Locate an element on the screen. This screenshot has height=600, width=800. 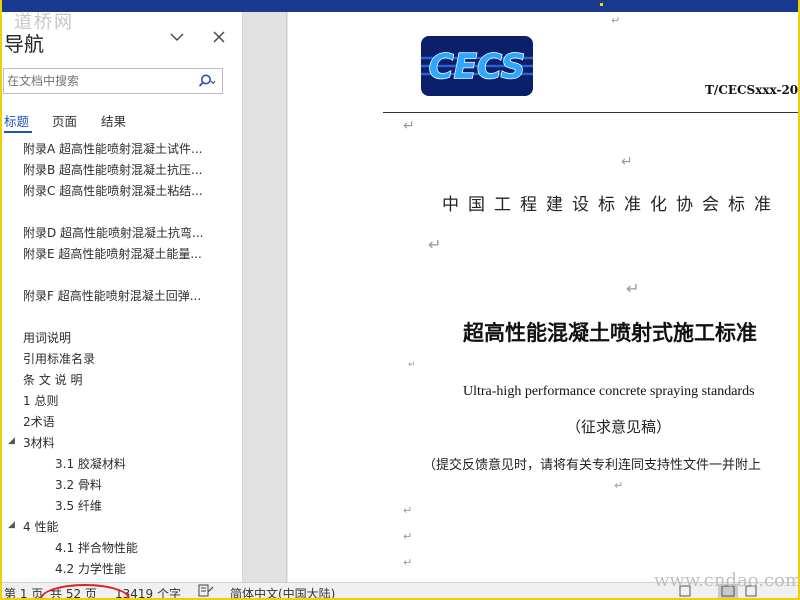
search-dropdown-button is located at coordinates (207, 82).